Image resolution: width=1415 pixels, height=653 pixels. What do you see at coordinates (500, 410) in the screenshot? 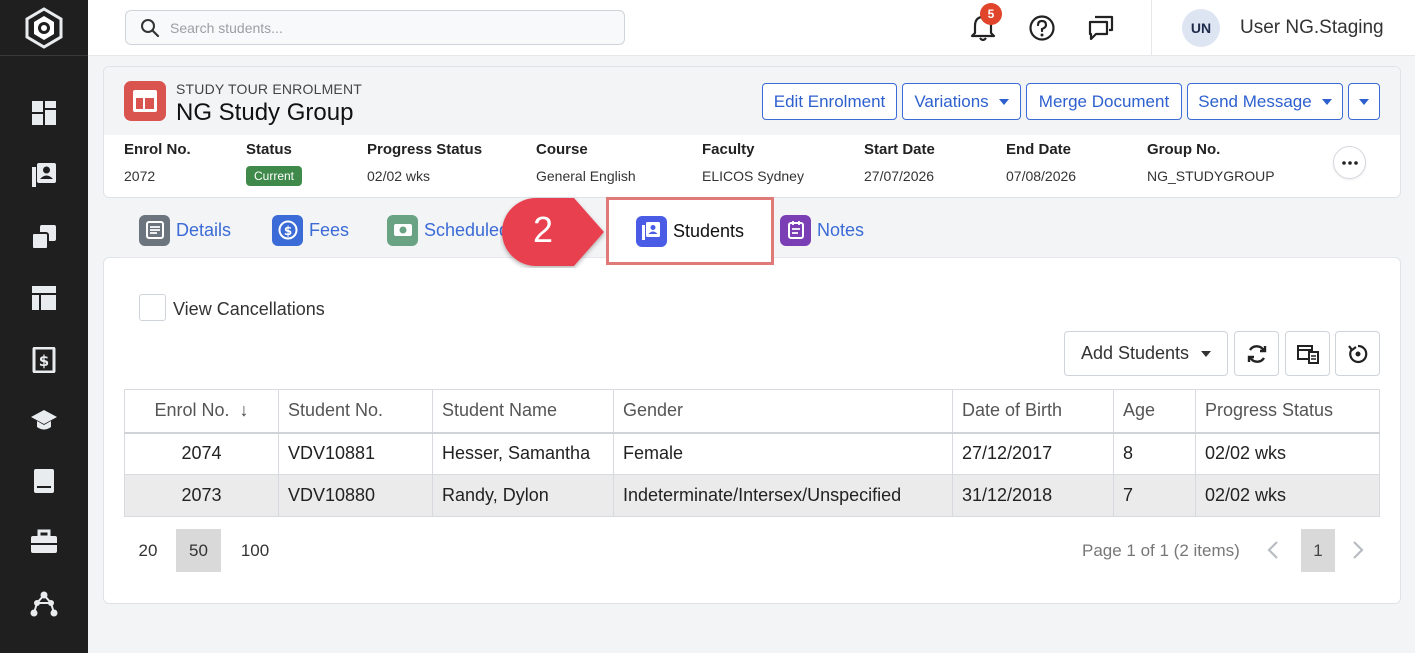
I see `col-label: Student Name` at bounding box center [500, 410].